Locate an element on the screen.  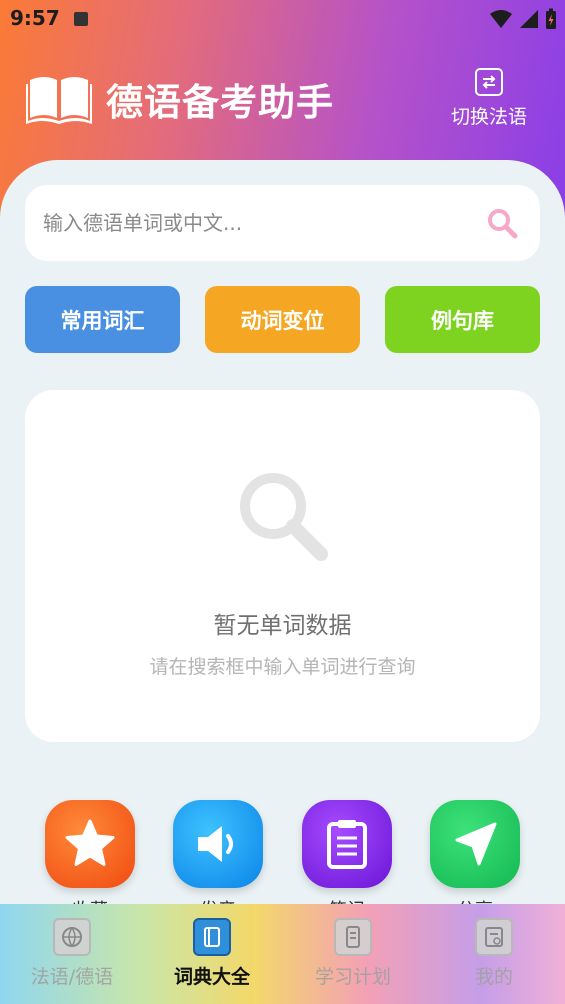
switch-language-button: 切换法语 is located at coordinates (489, 98).